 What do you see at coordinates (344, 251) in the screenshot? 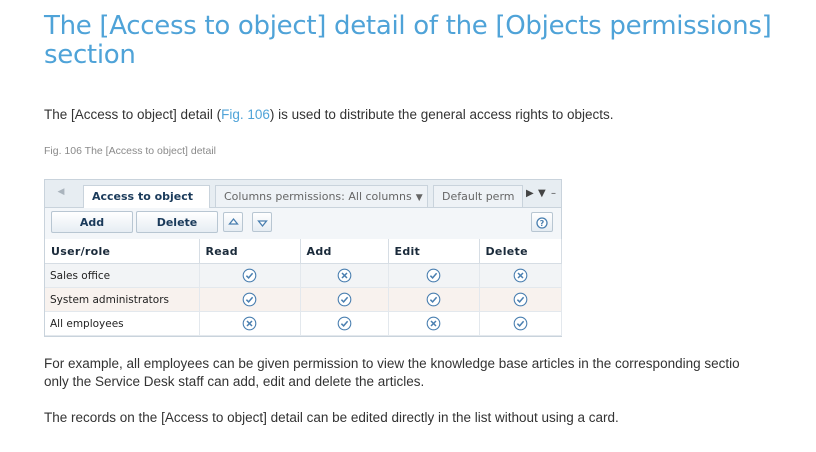
I see `column-header-add: Add` at bounding box center [344, 251].